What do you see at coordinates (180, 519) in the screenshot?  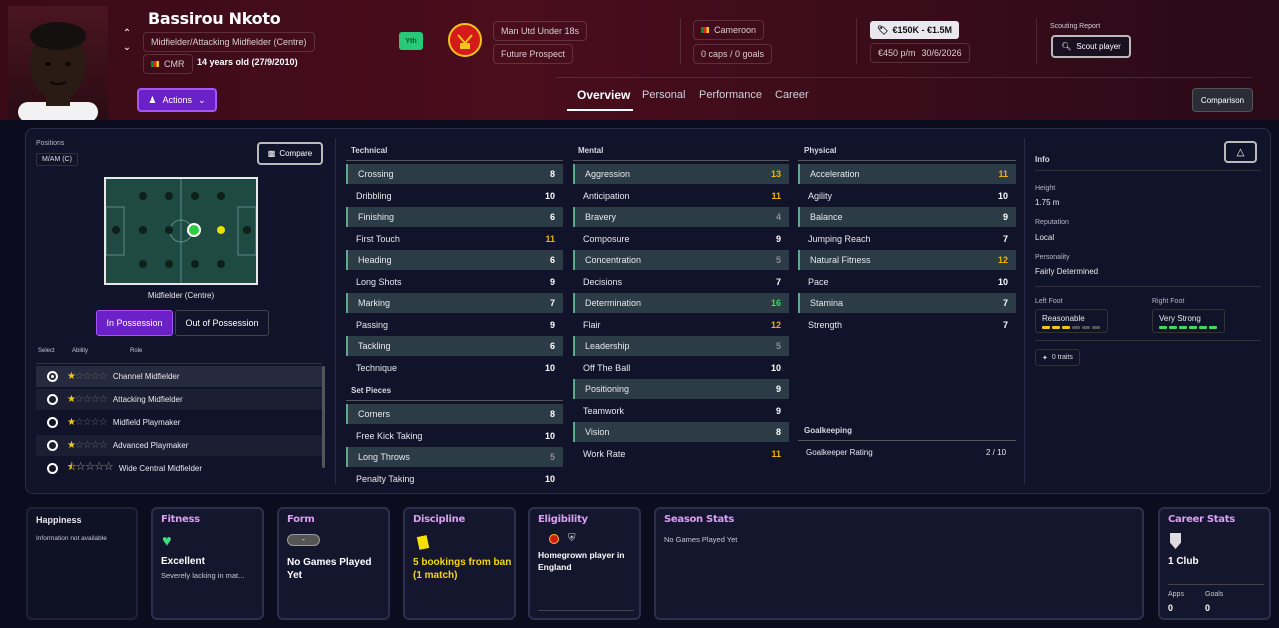 I see `fitness-title: Fitness` at bounding box center [180, 519].